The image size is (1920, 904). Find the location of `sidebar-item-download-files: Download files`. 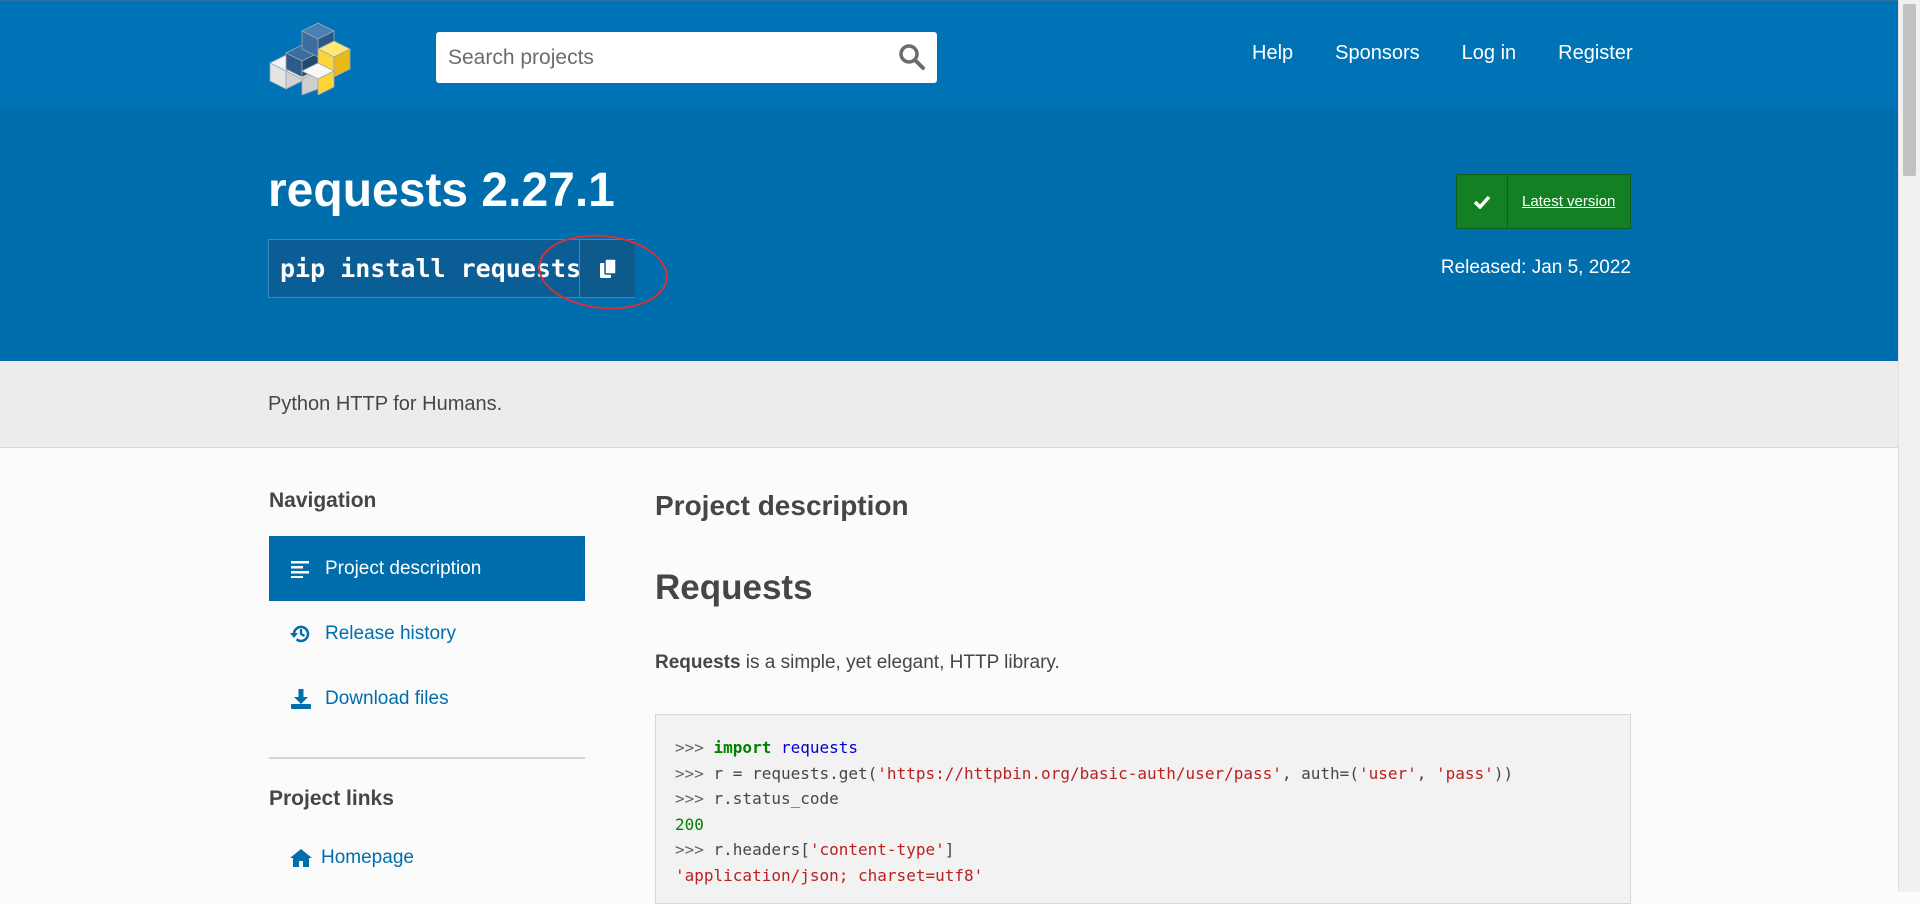

sidebar-item-download-files: Download files is located at coordinates (427, 698).